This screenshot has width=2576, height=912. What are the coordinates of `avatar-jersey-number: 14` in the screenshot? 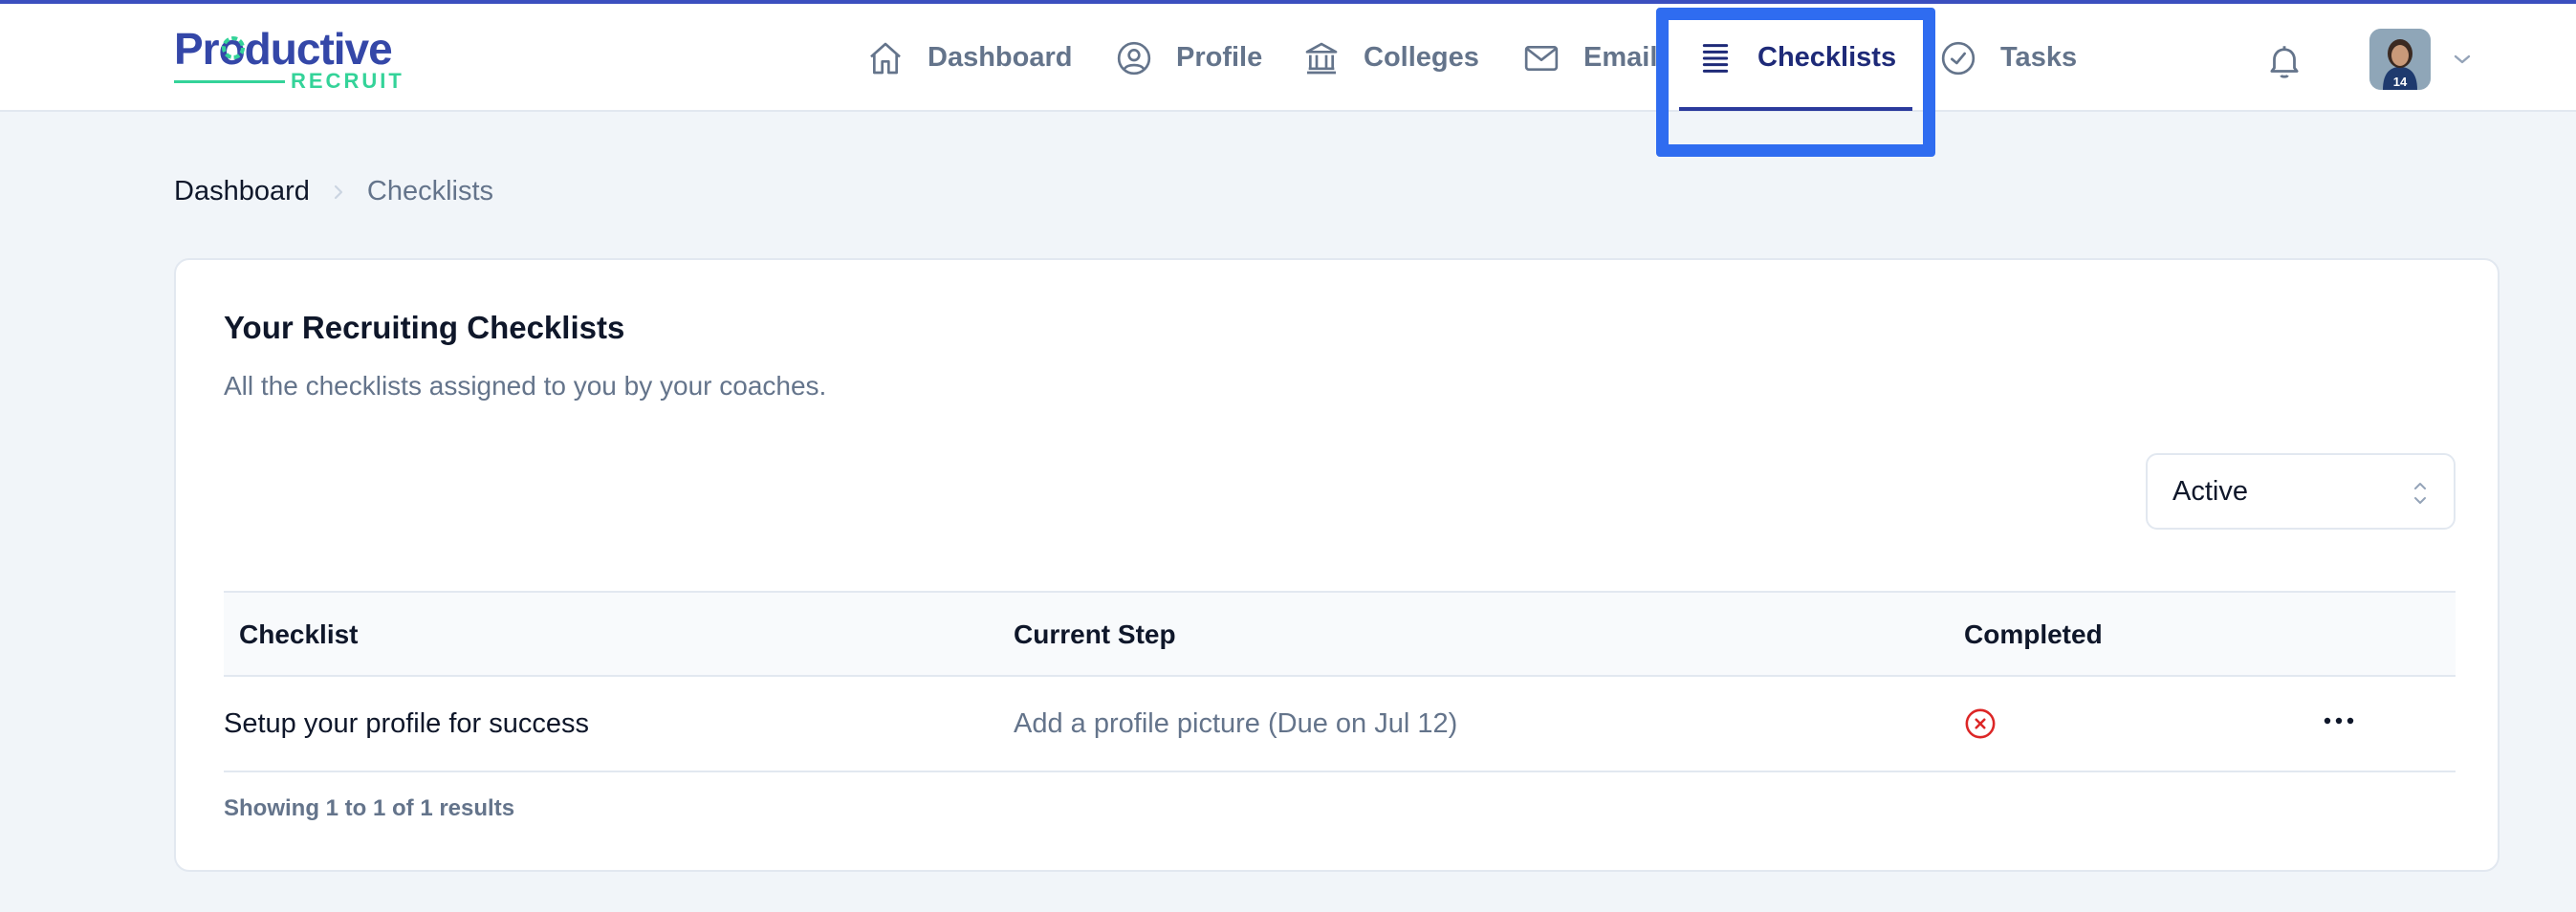 It's located at (2400, 82).